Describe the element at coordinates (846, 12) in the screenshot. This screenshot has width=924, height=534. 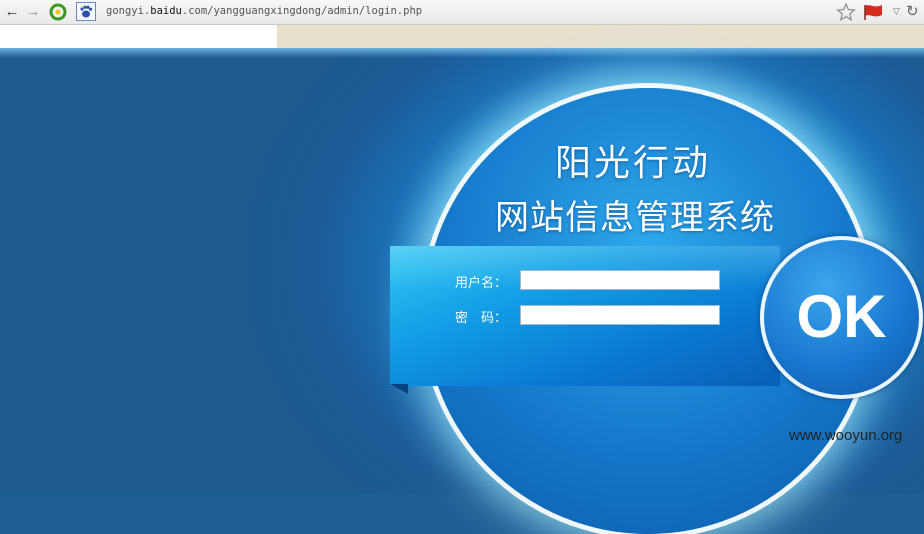
I see `star-icon` at that location.